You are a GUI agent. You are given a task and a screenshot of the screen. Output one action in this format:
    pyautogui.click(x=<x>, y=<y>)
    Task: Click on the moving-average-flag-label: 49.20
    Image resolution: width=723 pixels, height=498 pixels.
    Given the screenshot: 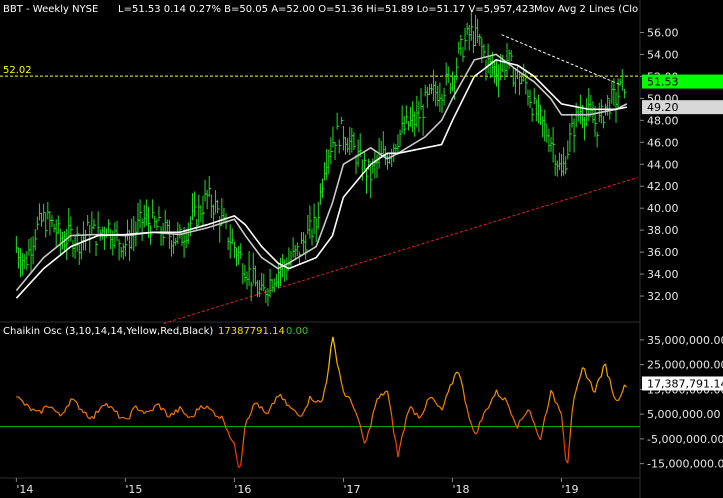 What is the action you would take?
    pyautogui.click(x=663, y=107)
    